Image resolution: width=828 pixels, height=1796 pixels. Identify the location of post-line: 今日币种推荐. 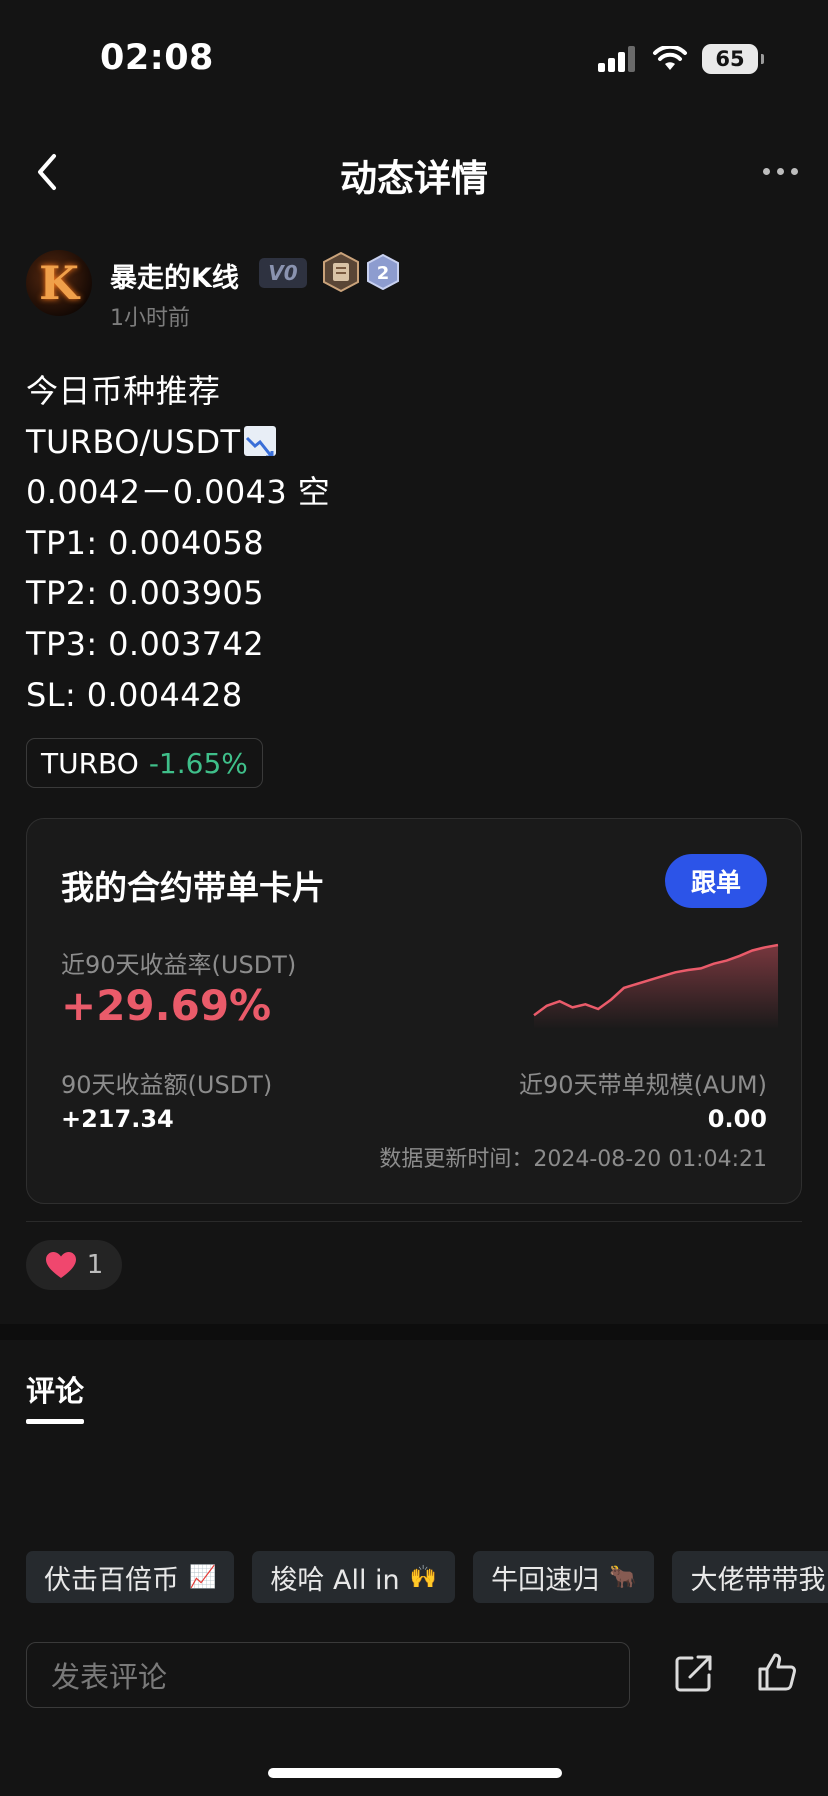
(123, 391).